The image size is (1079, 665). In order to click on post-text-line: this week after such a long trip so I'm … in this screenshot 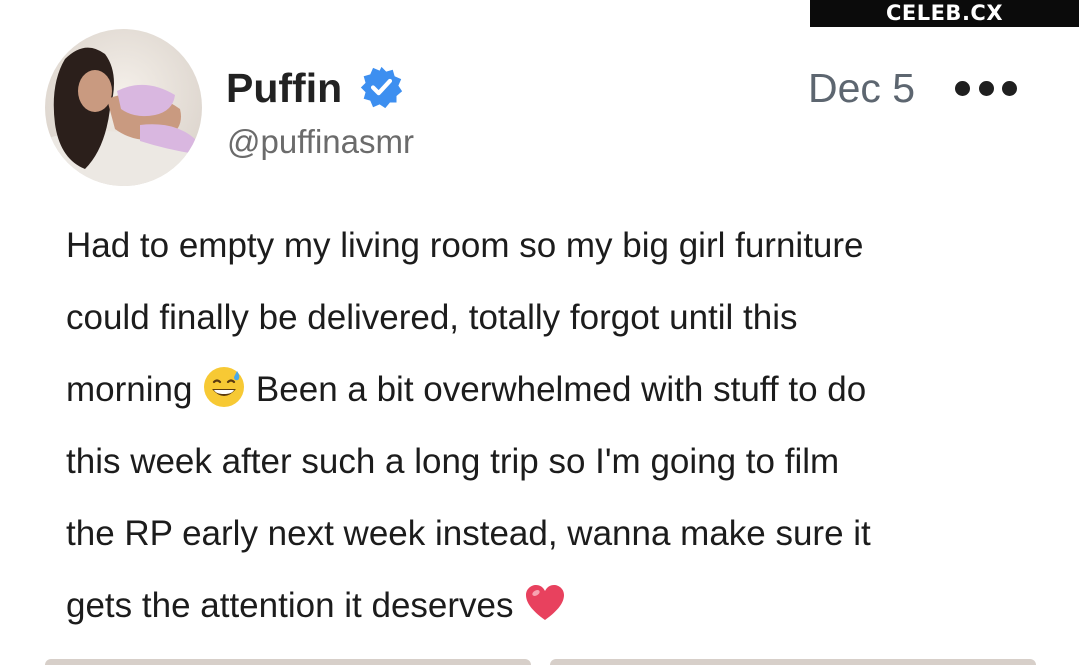, I will do `click(453, 461)`.